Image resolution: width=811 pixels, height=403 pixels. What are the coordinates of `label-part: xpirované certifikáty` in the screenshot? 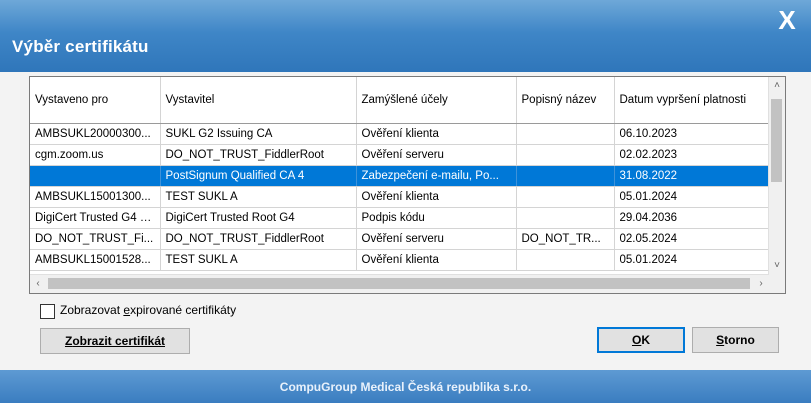 It's located at (183, 310).